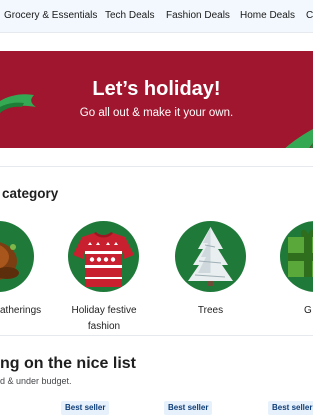  What do you see at coordinates (267, 15) in the screenshot?
I see `nav-item-home-deals: Home Deals` at bounding box center [267, 15].